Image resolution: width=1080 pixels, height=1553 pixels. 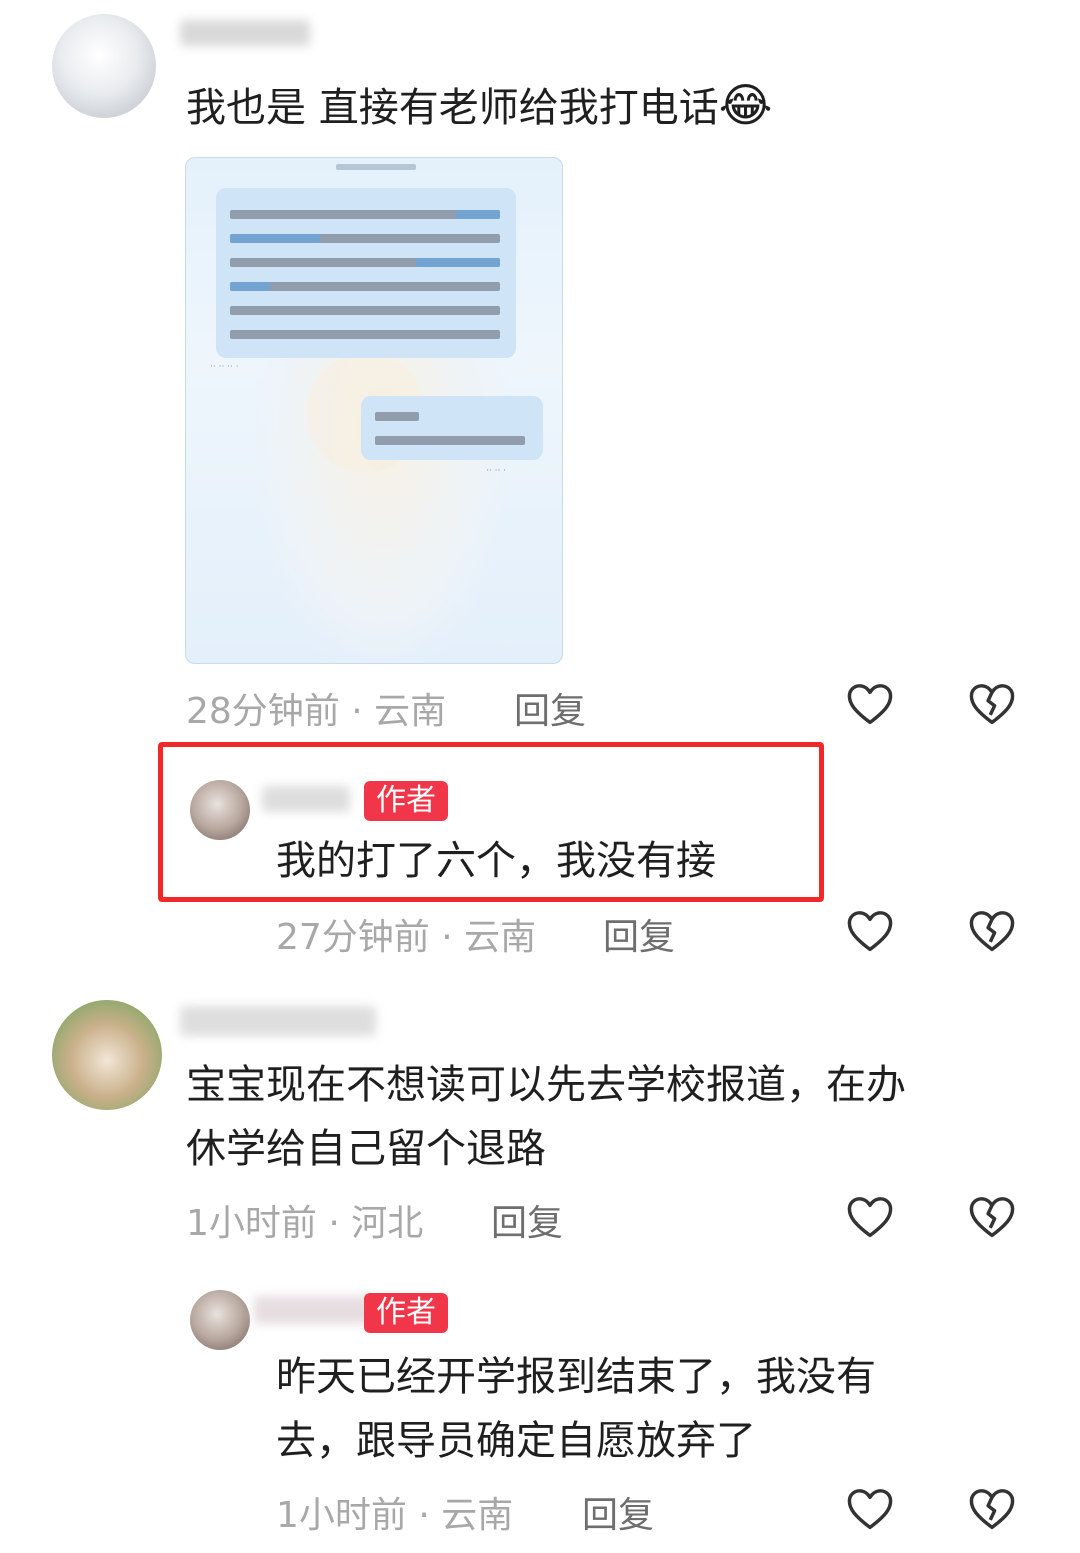 I want to click on laughing-tears-emoji: 😂, so click(x=745, y=105).